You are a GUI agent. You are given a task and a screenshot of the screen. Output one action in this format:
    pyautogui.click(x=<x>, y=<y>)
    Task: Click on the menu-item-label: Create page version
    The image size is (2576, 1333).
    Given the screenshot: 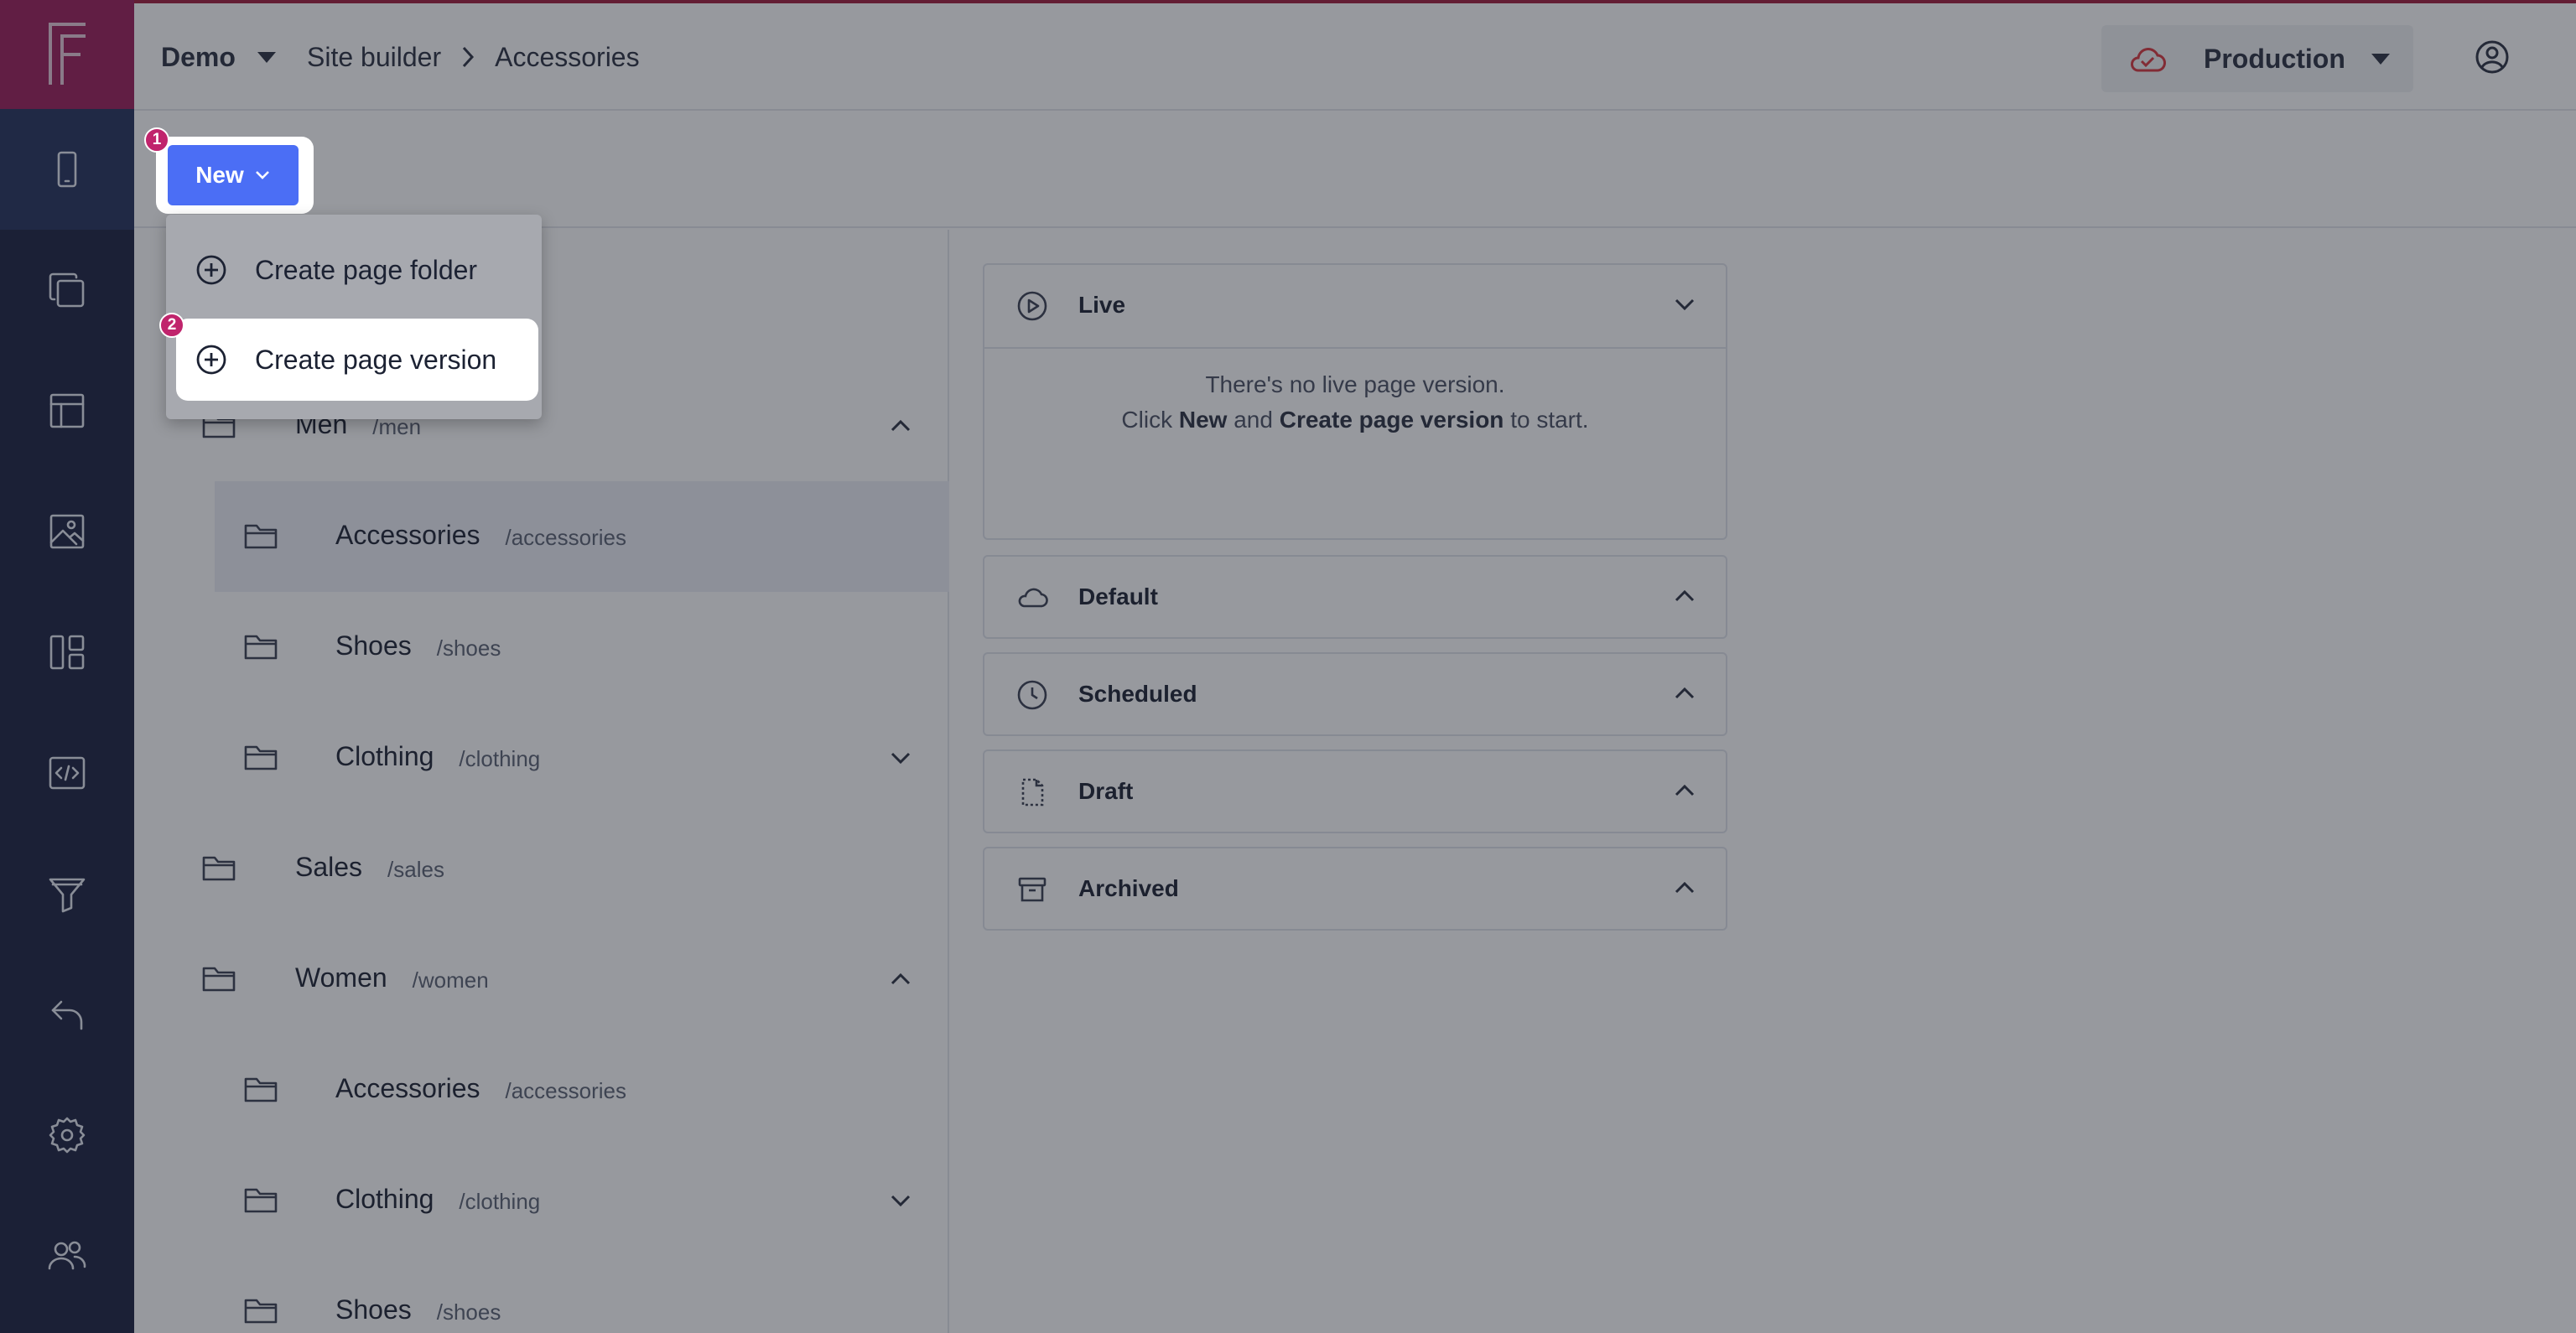 What is the action you would take?
    pyautogui.click(x=376, y=359)
    